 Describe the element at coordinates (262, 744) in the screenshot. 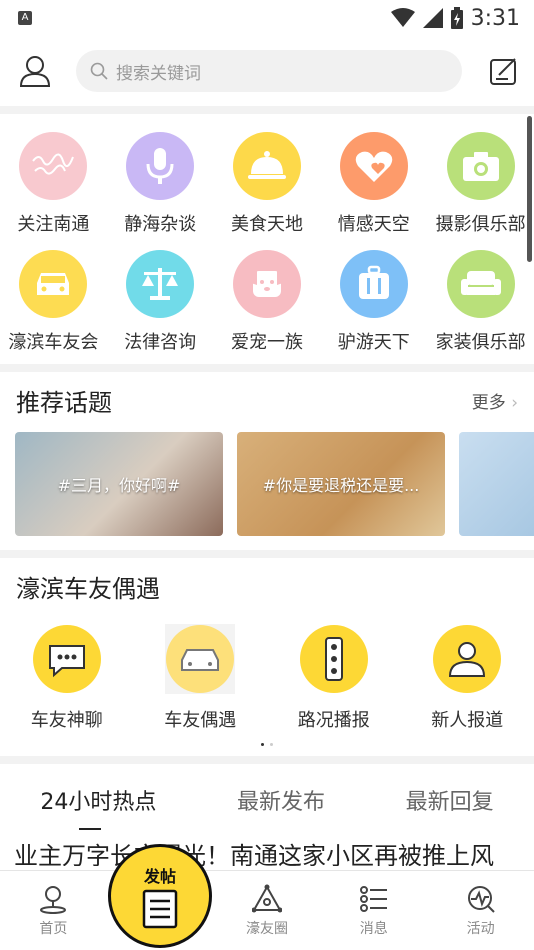

I see `page-dot-active` at that location.